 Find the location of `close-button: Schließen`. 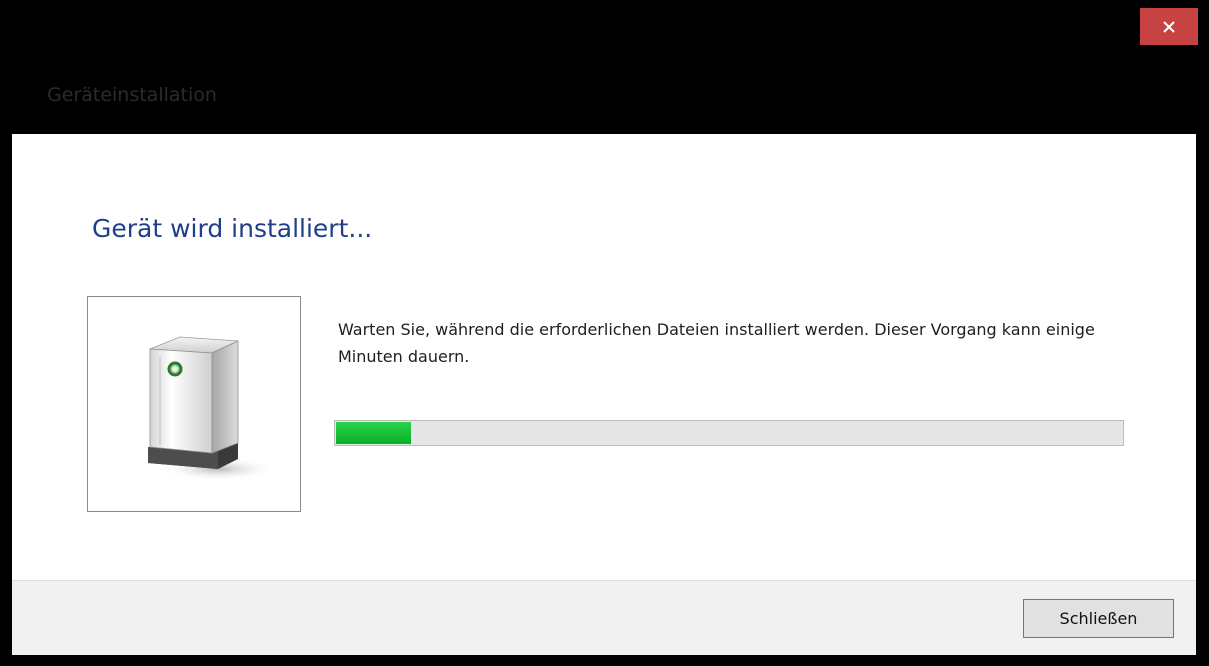

close-button: Schließen is located at coordinates (1098, 618).